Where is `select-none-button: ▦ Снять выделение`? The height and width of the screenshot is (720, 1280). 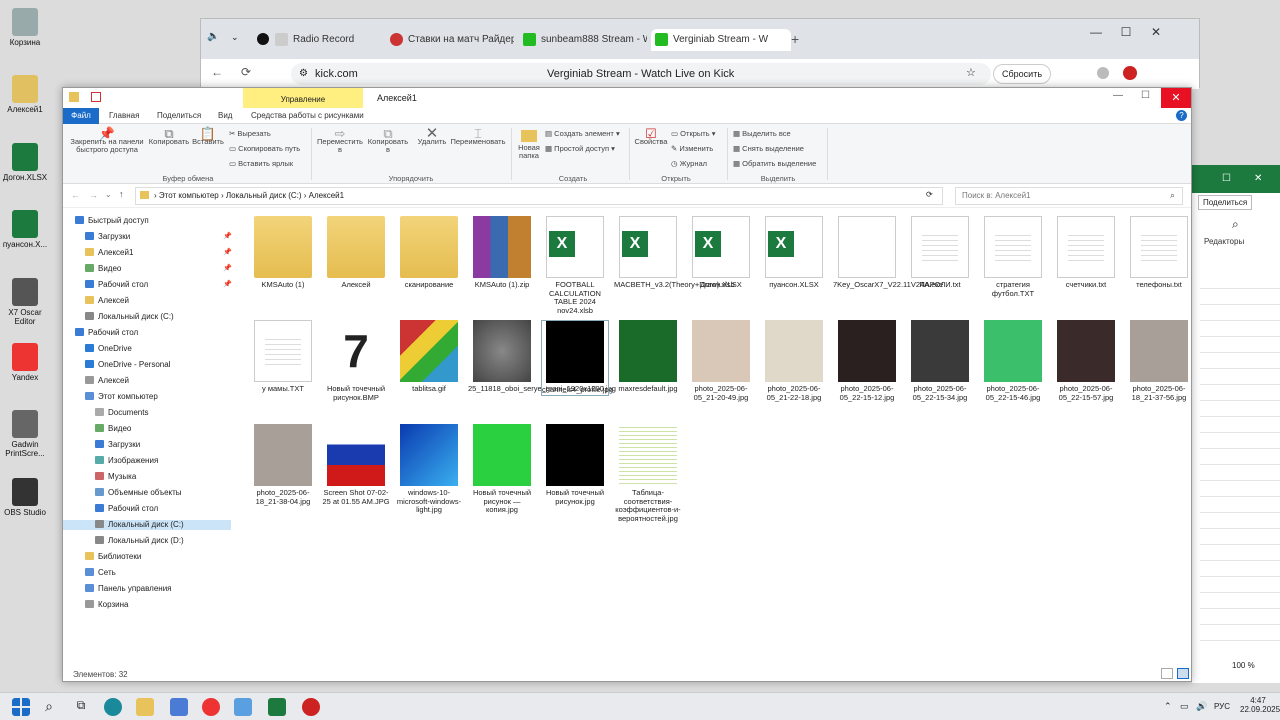 select-none-button: ▦ Снять выделение is located at coordinates (768, 149).